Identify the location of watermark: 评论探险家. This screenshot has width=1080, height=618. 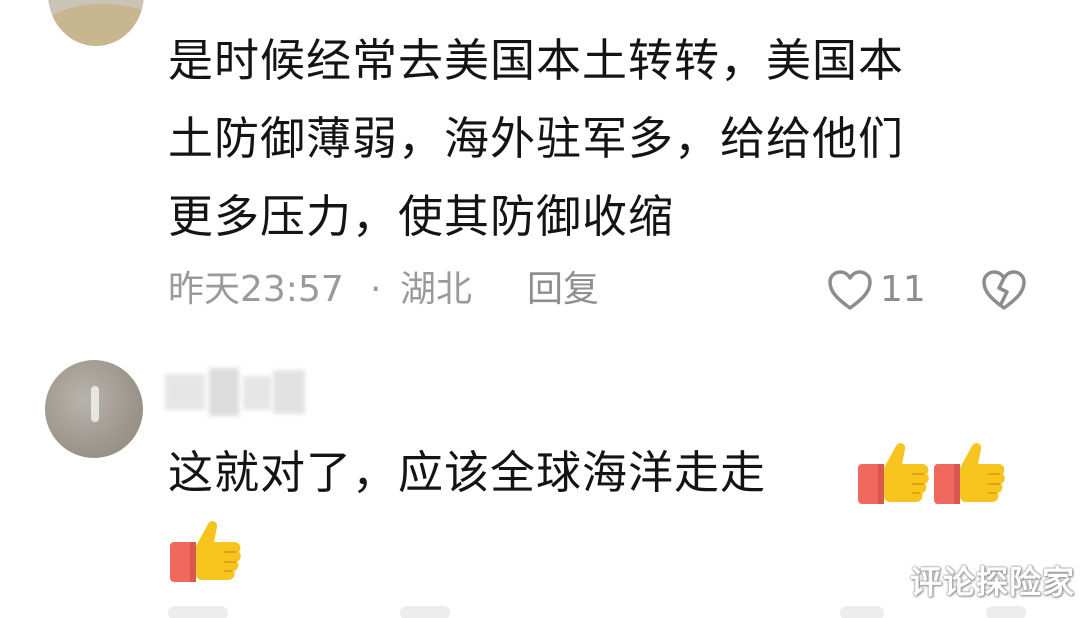
(993, 582).